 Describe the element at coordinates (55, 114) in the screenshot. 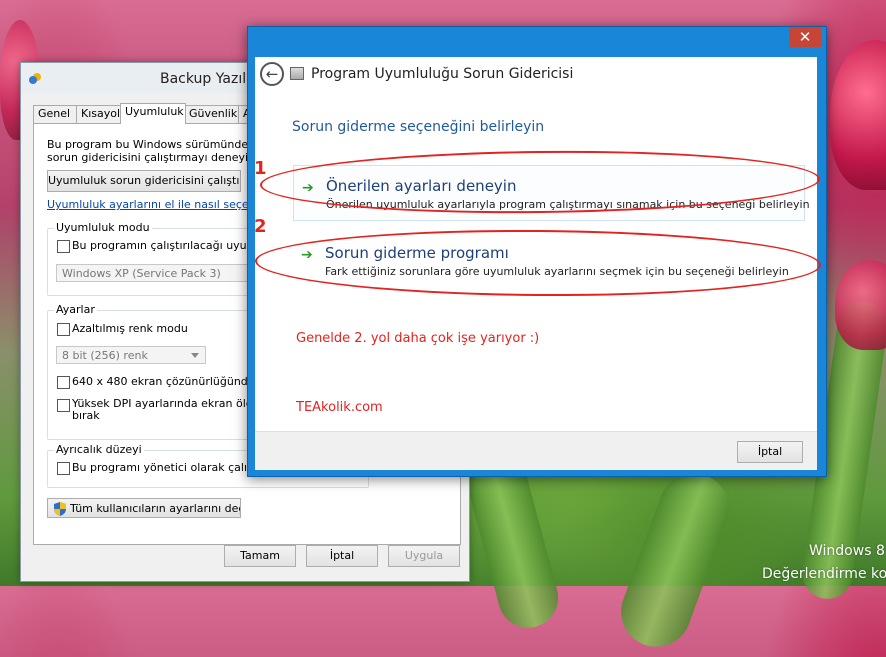

I see `tab-general: Genel` at that location.